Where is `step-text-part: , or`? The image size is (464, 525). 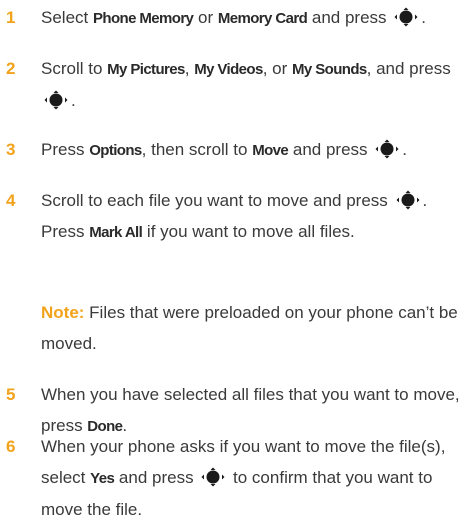 step-text-part: , or is located at coordinates (277, 68).